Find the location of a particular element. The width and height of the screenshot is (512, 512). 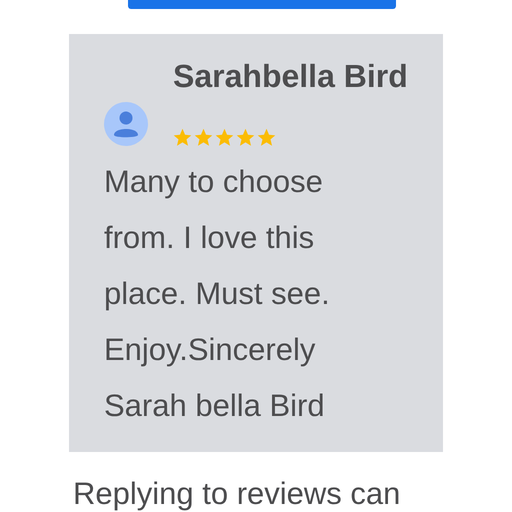

avatar-icon is located at coordinates (126, 124).